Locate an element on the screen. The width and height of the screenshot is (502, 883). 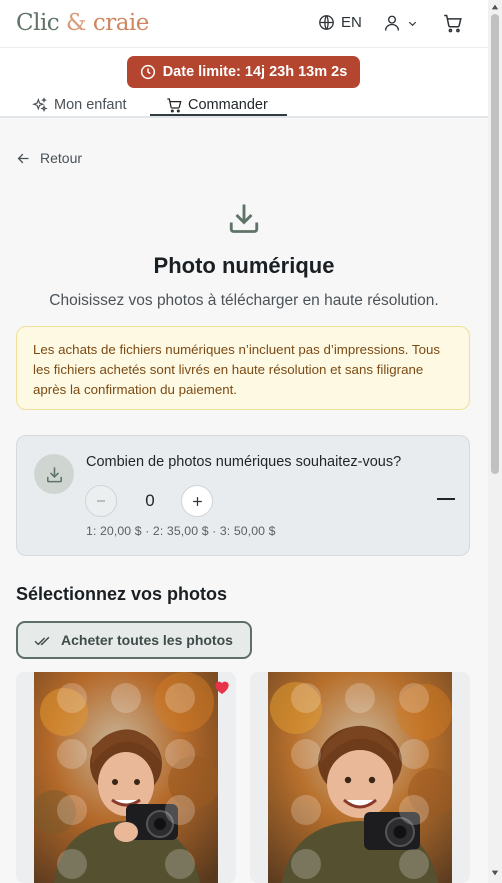
favorite-heart-icon is located at coordinates (222, 687).